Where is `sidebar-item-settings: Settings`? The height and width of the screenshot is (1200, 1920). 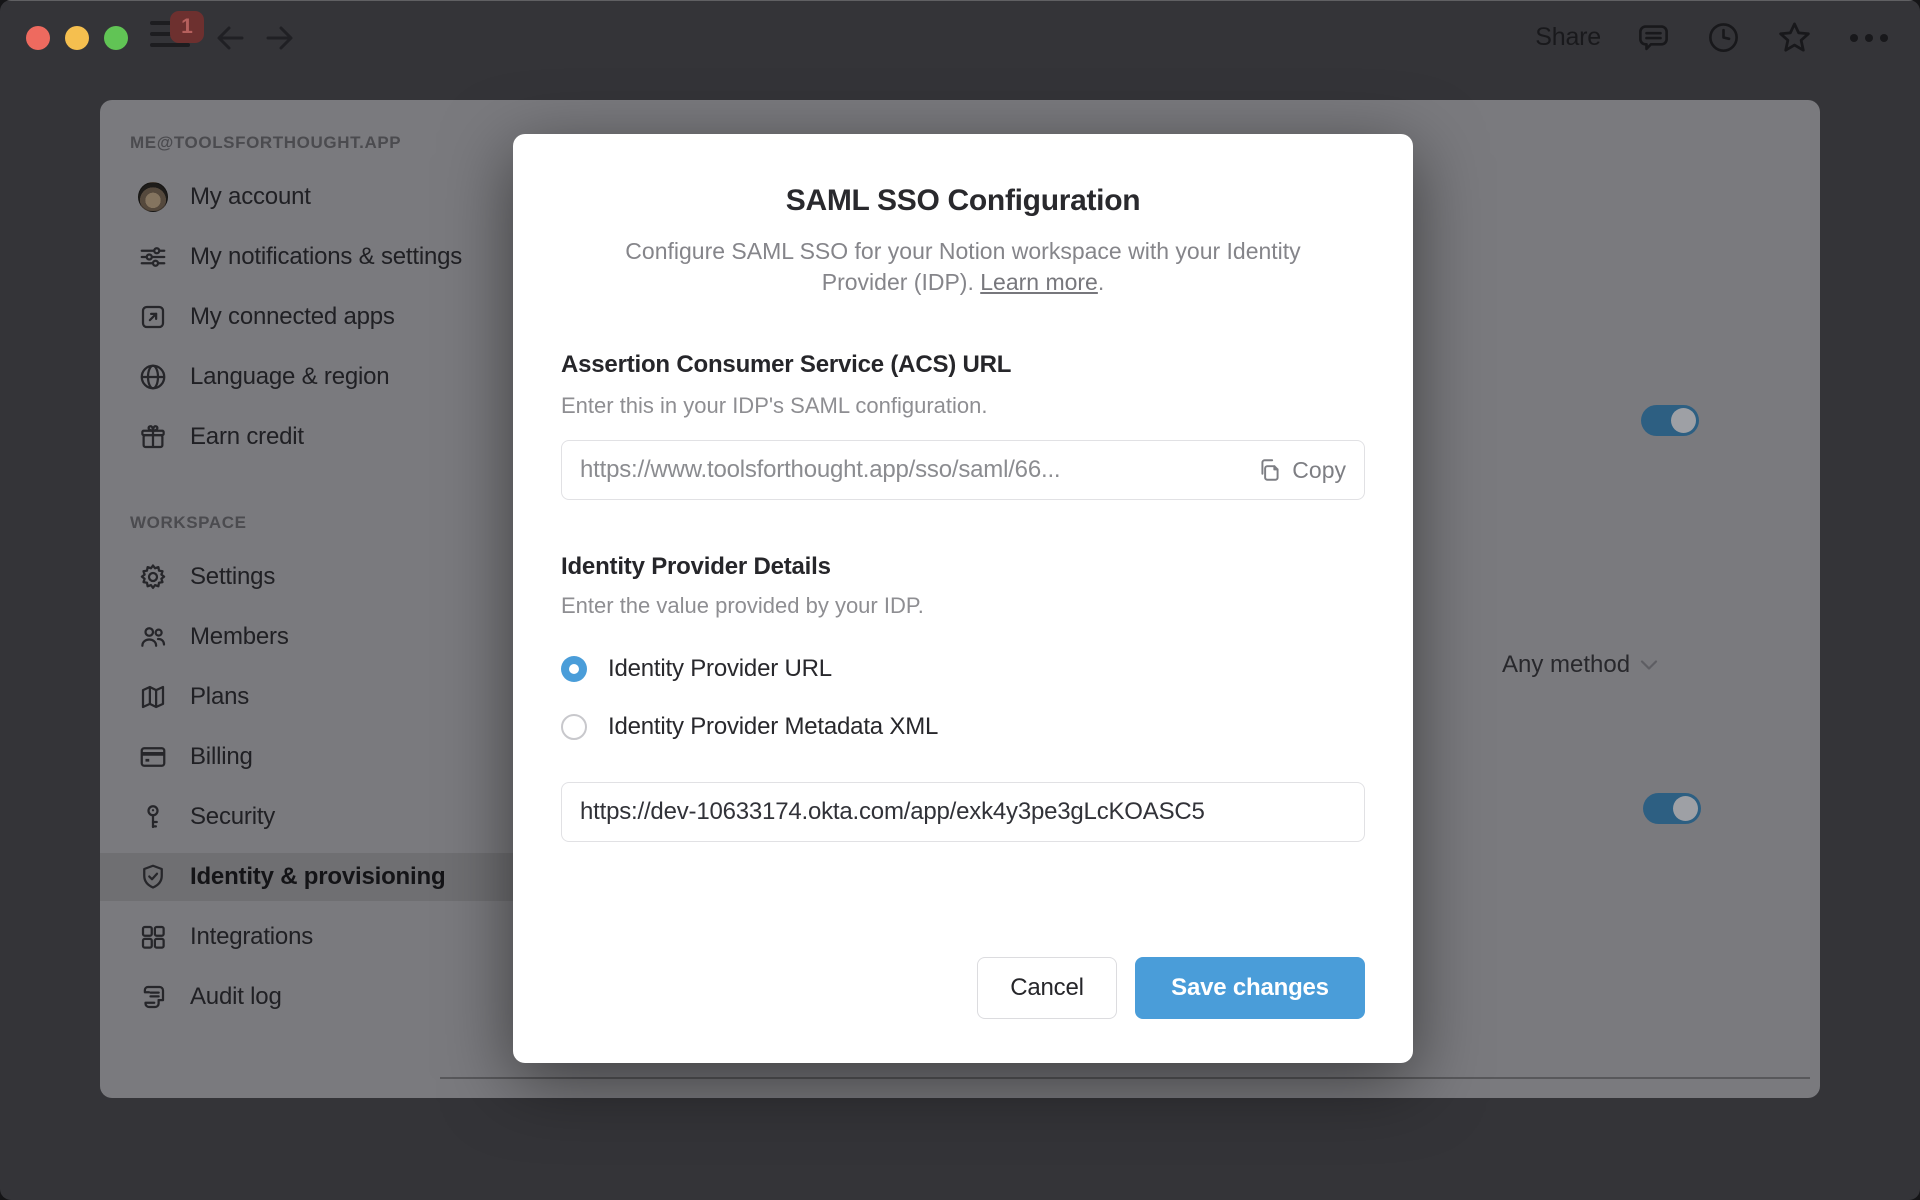 sidebar-item-settings: Settings is located at coordinates (315, 577).